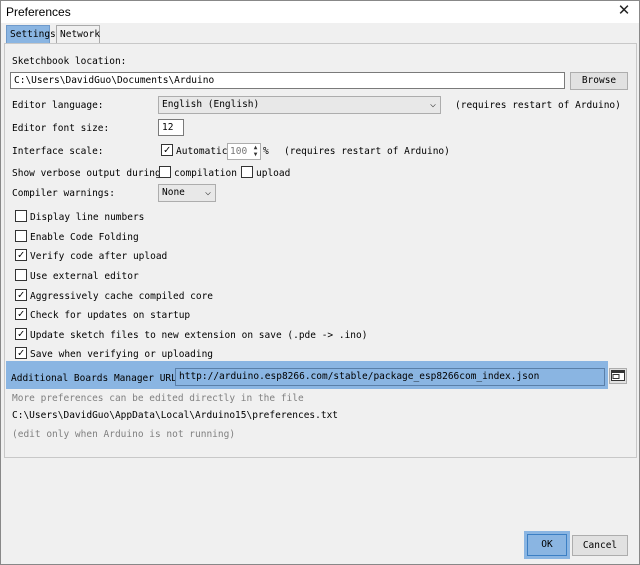  What do you see at coordinates (171, 127) in the screenshot?
I see `editor-font-size-input: 12` at bounding box center [171, 127].